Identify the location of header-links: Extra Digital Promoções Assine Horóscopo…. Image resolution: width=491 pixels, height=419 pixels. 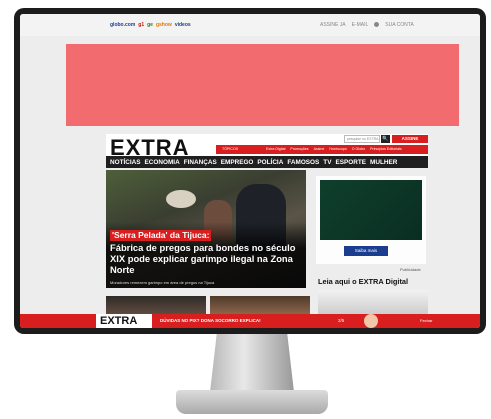
(334, 149).